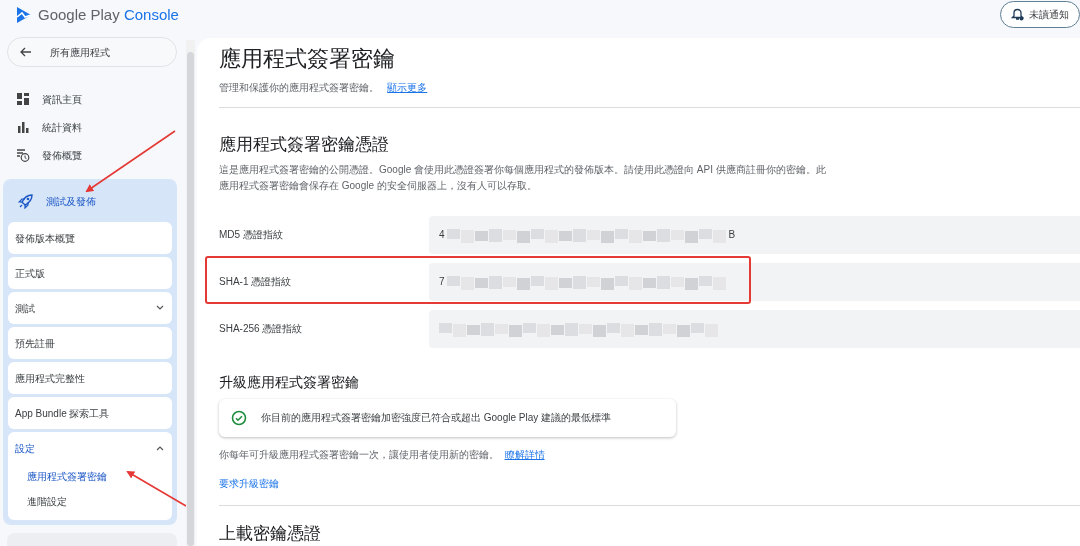  What do you see at coordinates (23, 127) in the screenshot?
I see `bar-chart-icon` at bounding box center [23, 127].